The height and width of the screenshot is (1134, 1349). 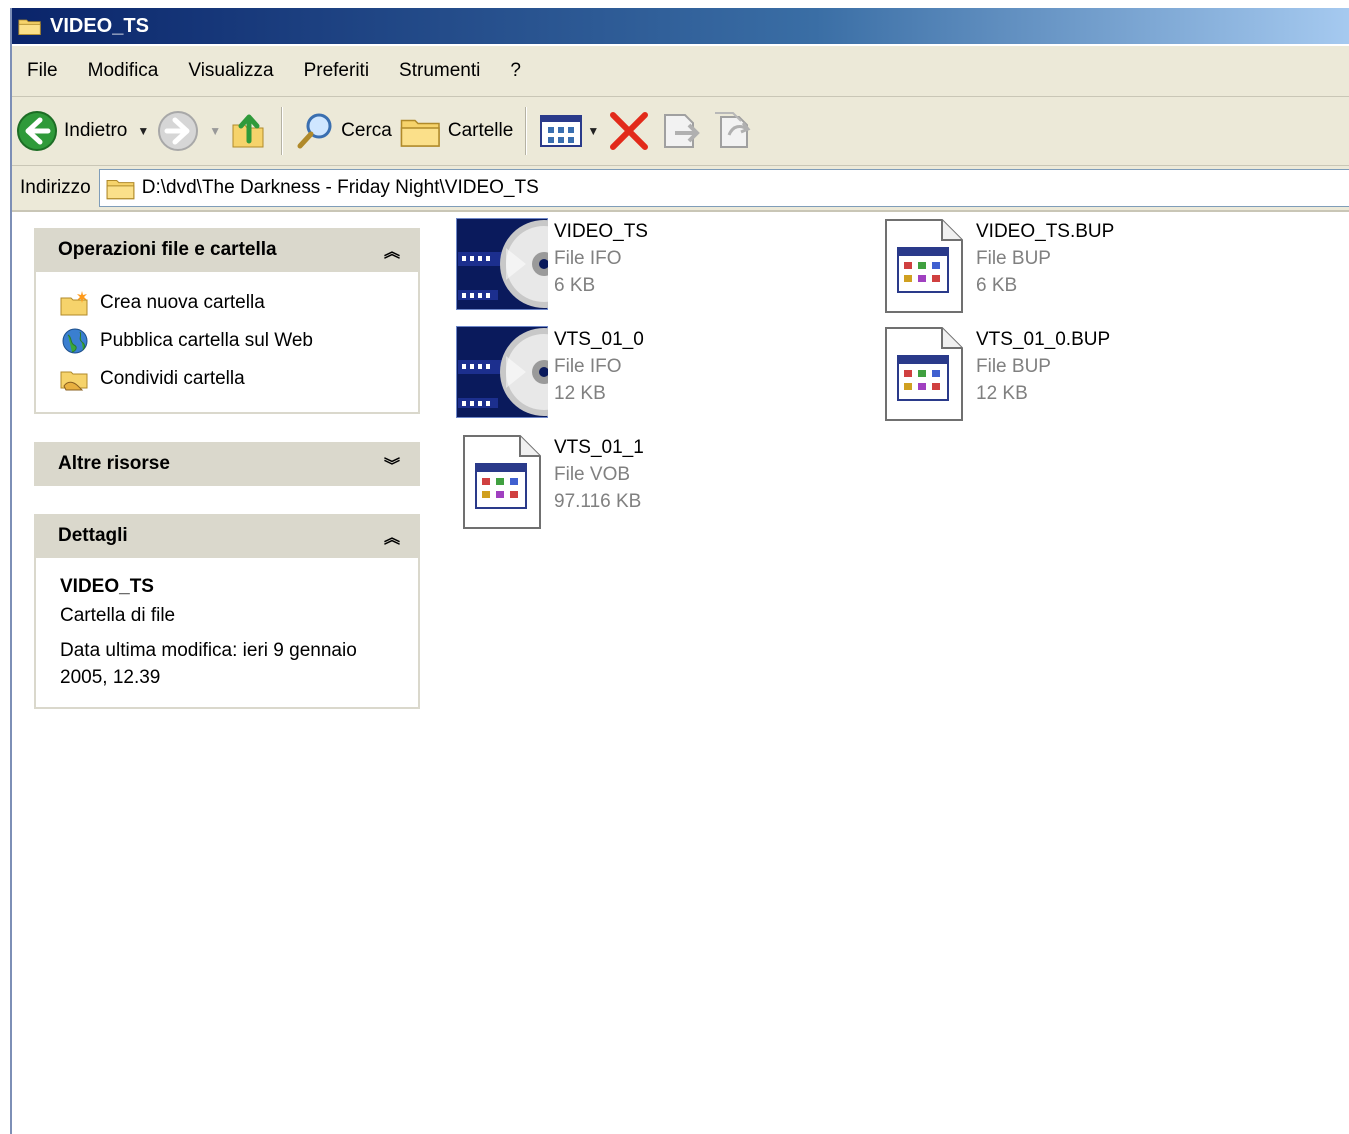 What do you see at coordinates (1043, 339) in the screenshot?
I see `file-name: VTS_01_0.BUP` at bounding box center [1043, 339].